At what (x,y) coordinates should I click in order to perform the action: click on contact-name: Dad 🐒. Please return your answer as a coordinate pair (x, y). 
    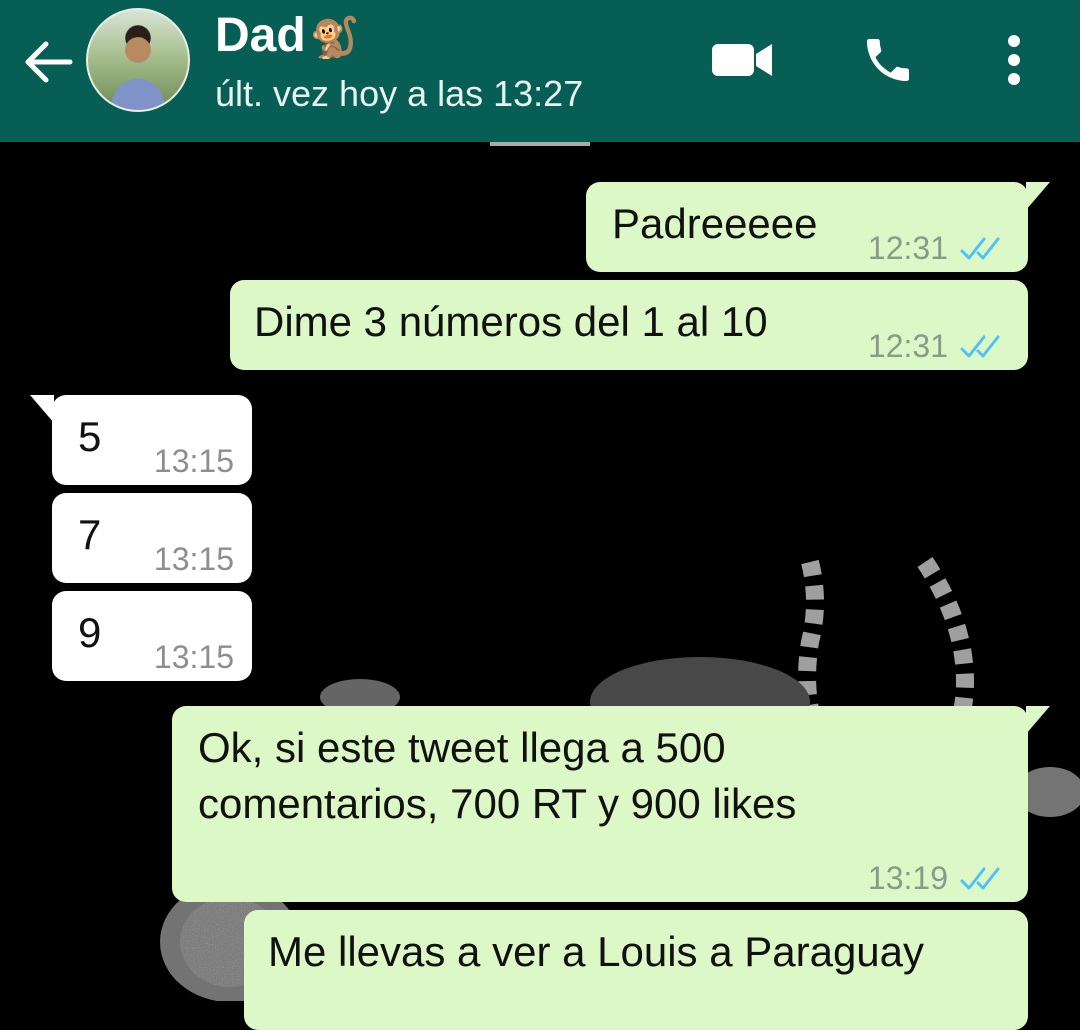
    Looking at the image, I should click on (287, 37).